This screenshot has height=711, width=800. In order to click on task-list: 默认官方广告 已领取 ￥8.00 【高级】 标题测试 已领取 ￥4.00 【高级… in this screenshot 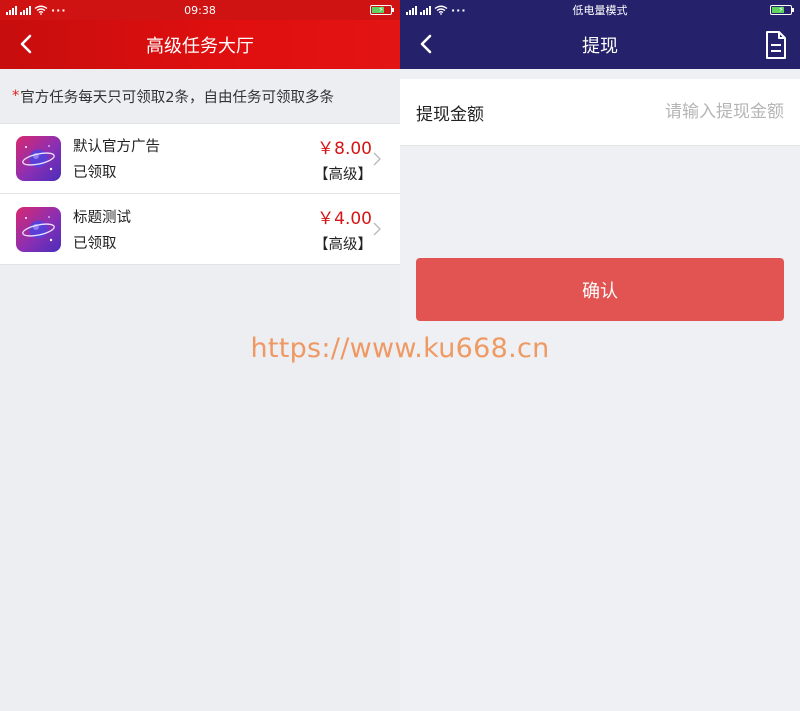, I will do `click(200, 194)`.